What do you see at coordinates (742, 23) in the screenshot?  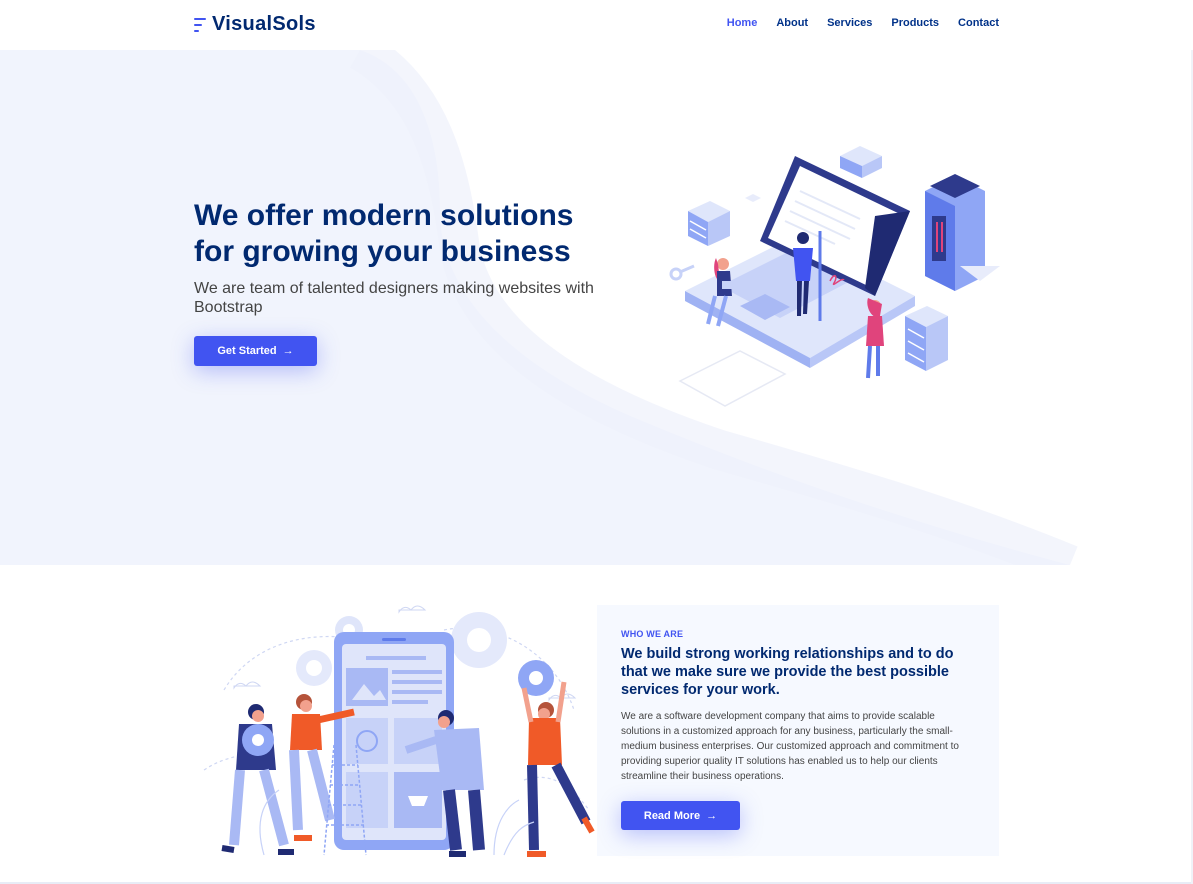 I see `nav-home: Home` at bounding box center [742, 23].